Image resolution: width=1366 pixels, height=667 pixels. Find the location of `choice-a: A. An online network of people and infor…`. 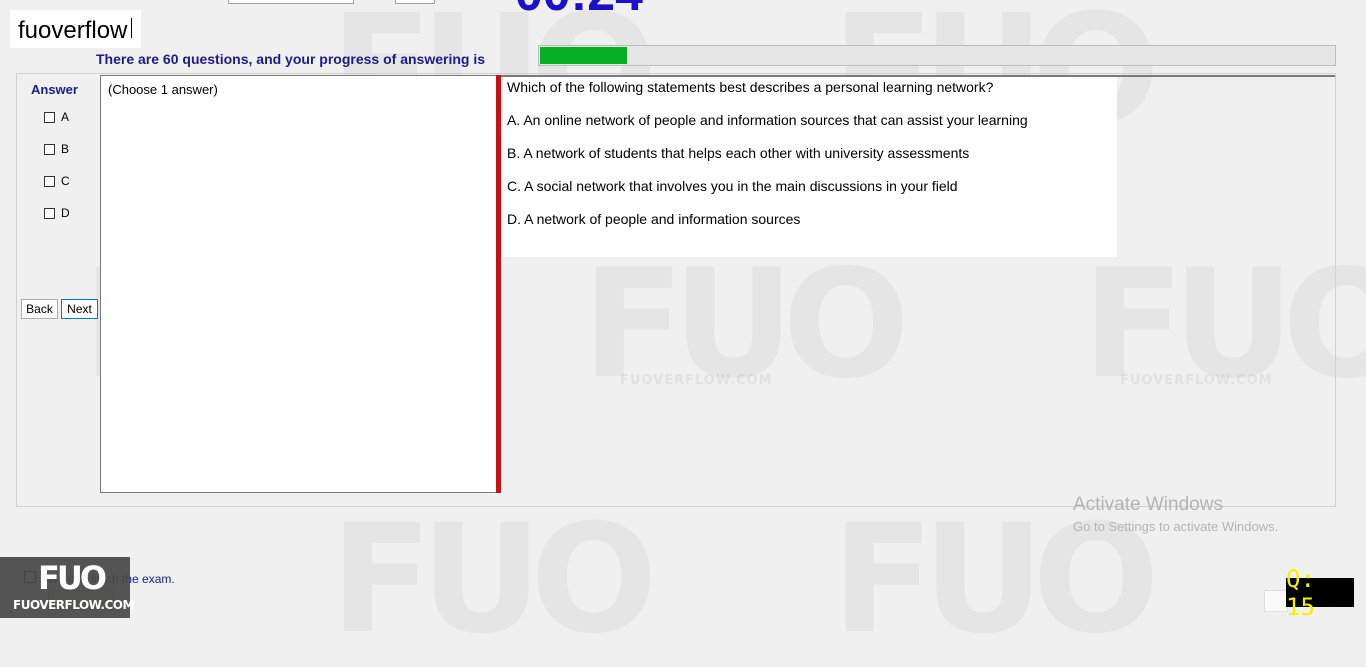

choice-a: A. An online network of people and infor… is located at coordinates (767, 120).